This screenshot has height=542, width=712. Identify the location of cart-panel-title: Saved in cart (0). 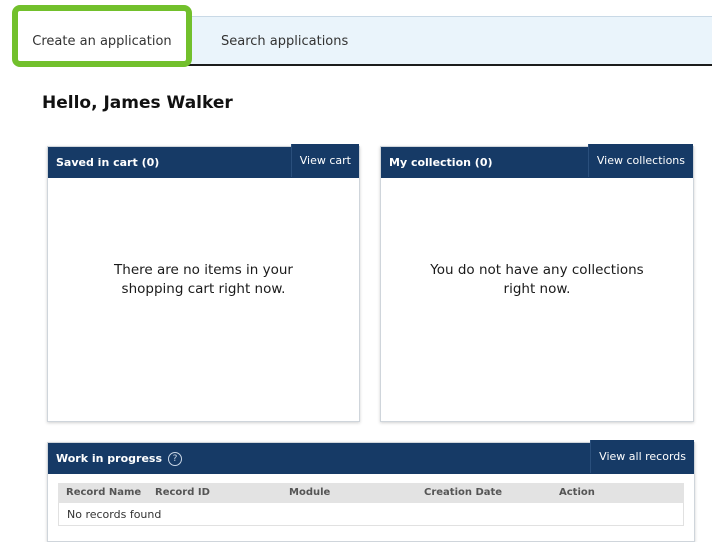
(108, 162).